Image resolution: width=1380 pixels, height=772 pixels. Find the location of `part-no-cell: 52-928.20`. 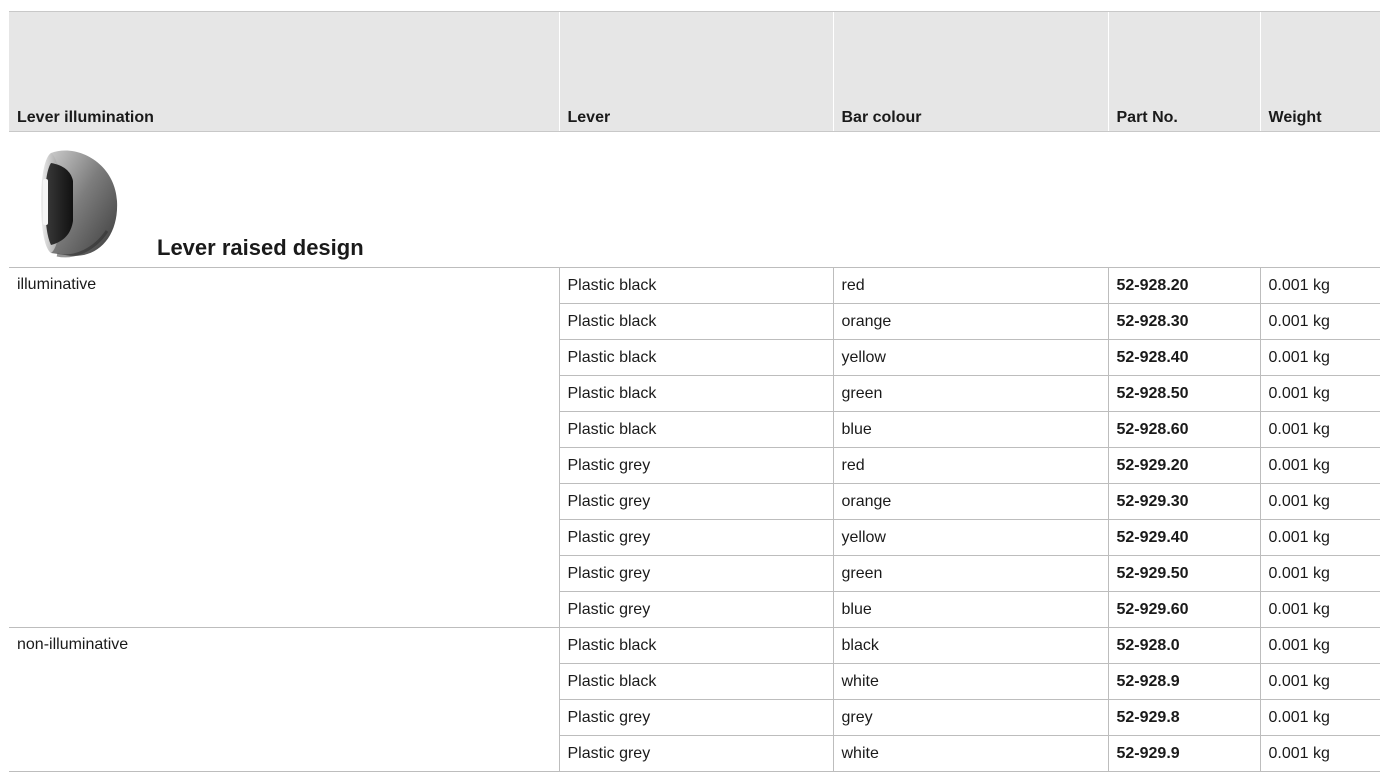

part-no-cell: 52-928.20 is located at coordinates (1183, 285).